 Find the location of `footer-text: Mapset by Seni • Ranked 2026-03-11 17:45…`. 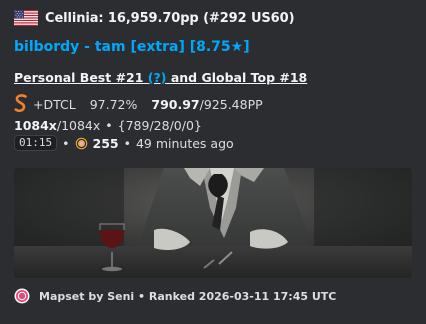

footer-text: Mapset by Seni • Ranked 2026-03-11 17:45… is located at coordinates (188, 296).